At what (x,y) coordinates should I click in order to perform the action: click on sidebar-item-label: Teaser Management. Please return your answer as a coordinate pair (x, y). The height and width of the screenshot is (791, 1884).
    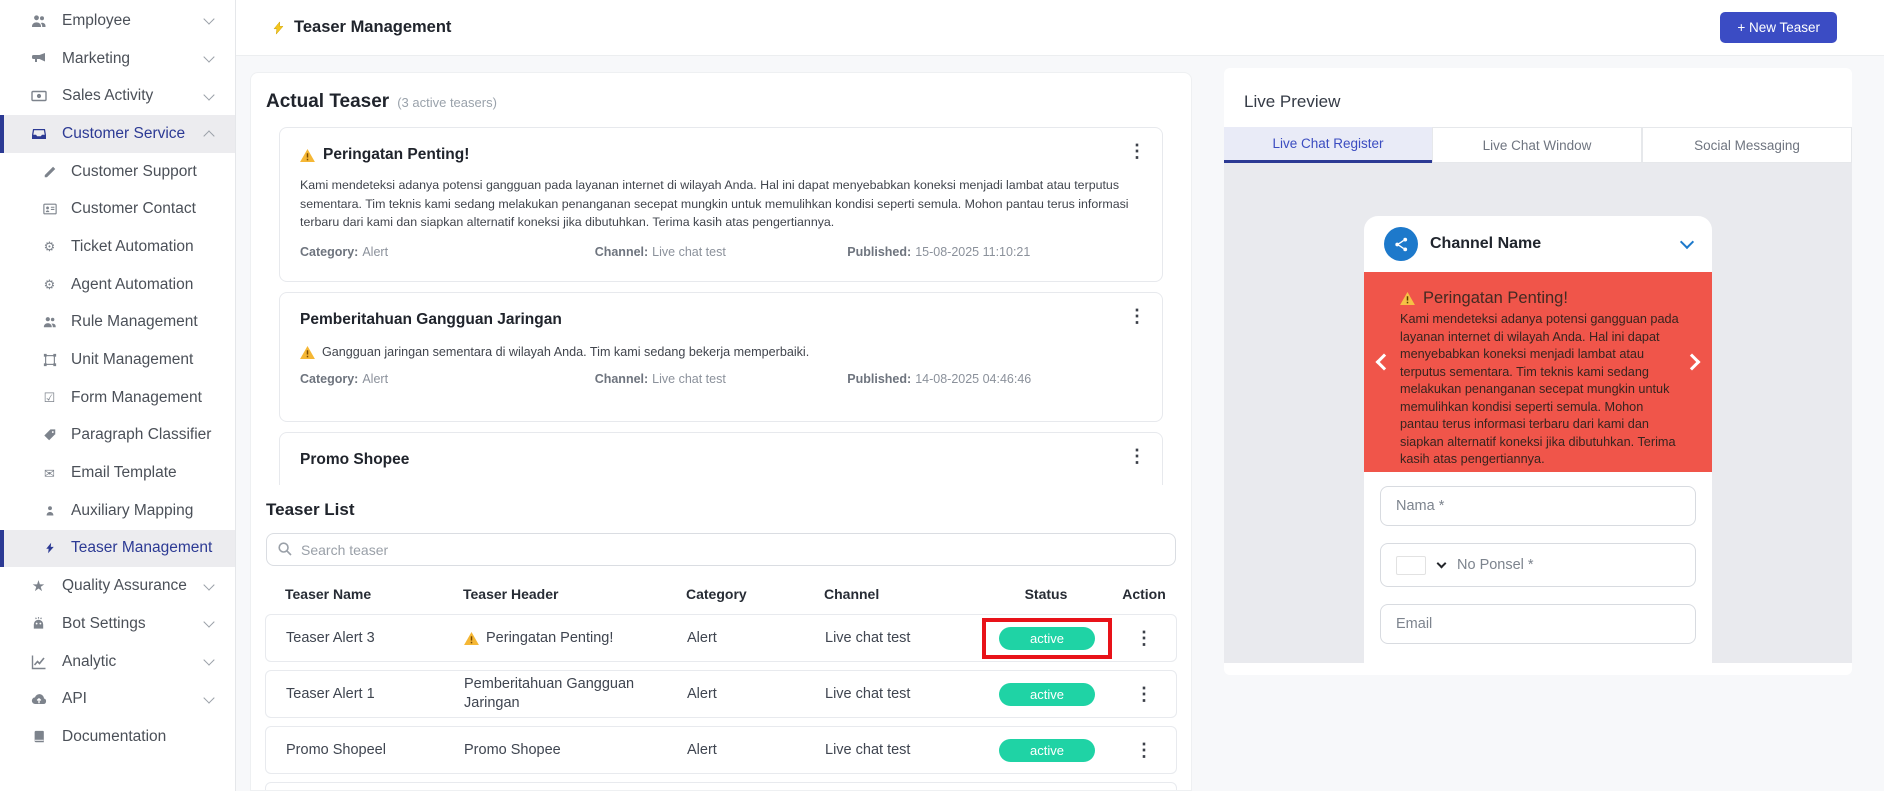
    Looking at the image, I should click on (142, 548).